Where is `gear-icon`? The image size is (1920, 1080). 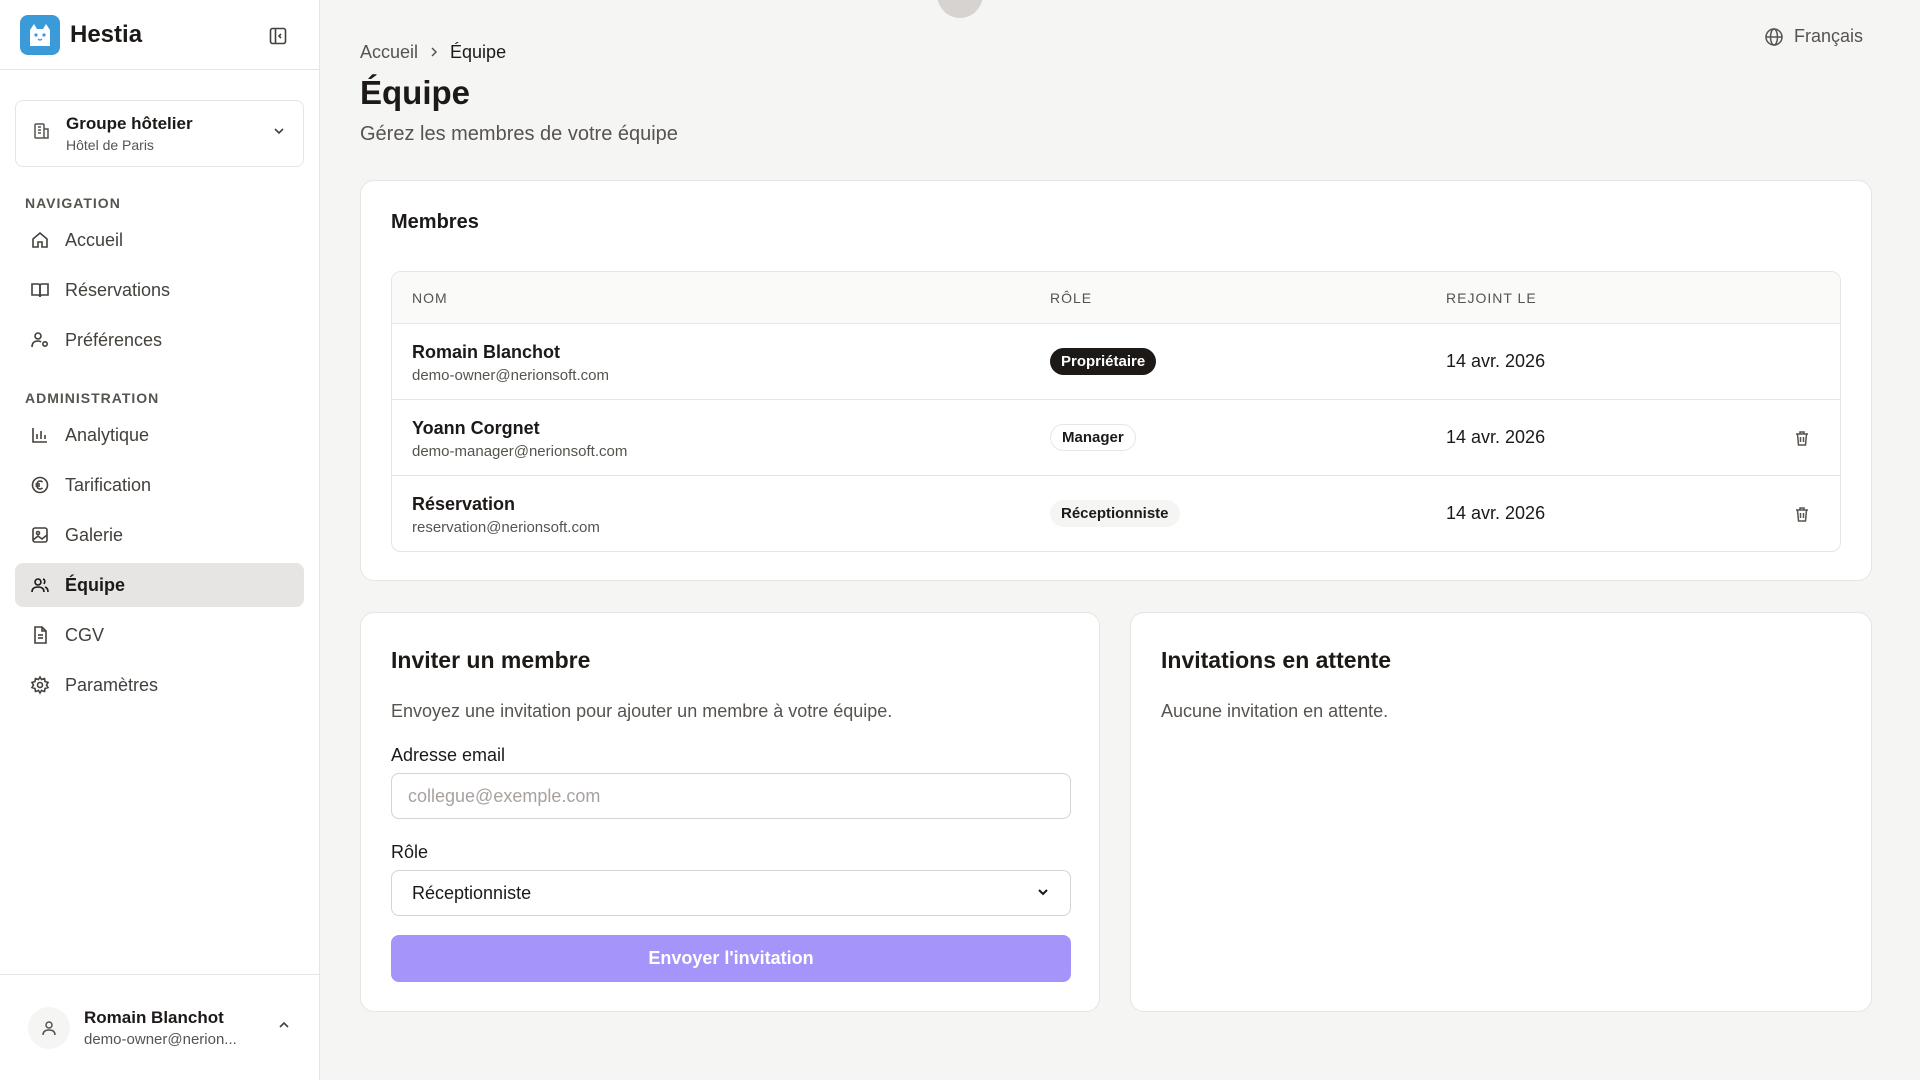
gear-icon is located at coordinates (40, 685).